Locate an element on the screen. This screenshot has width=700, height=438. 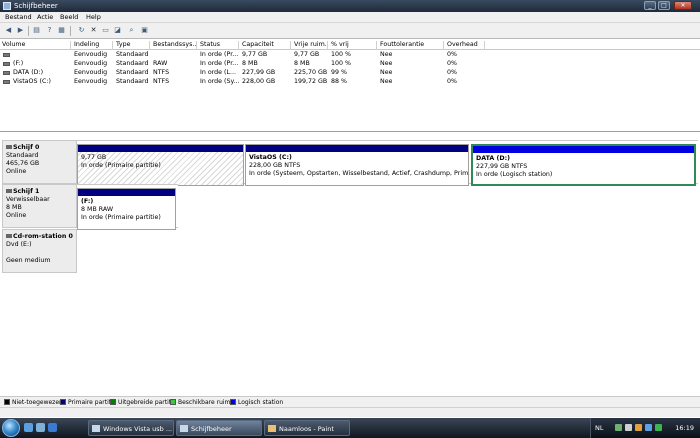
column-header: Indeling is located at coordinates (92, 45).